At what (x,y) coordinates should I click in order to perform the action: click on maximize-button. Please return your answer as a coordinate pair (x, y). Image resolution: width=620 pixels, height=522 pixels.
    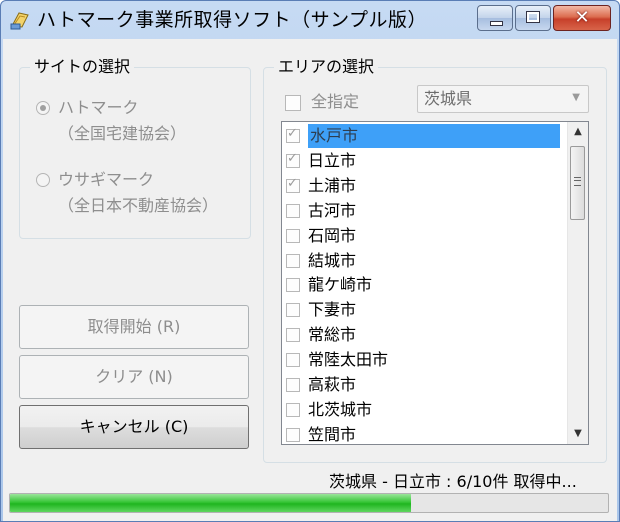
    Looking at the image, I should click on (533, 18).